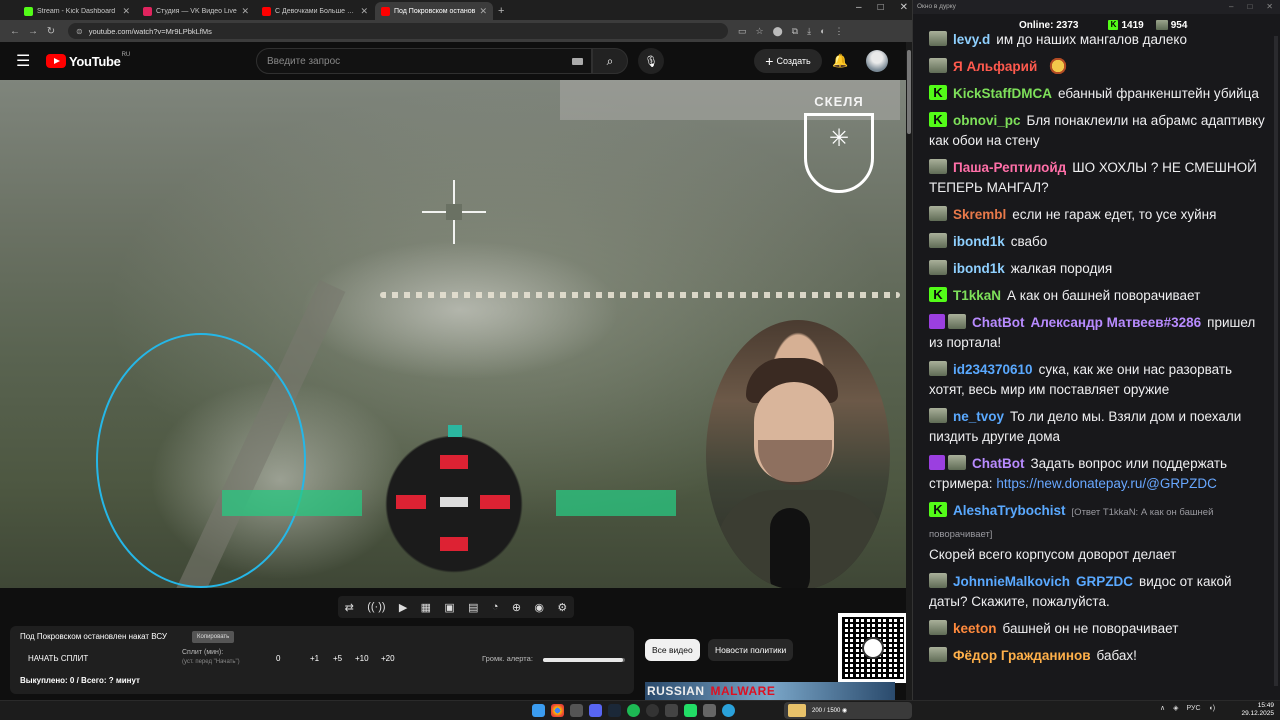 The height and width of the screenshot is (720, 1280). Describe the element at coordinates (434, 11) in the screenshot. I see `browser-tab-active: Под Покровском останов ✕` at that location.